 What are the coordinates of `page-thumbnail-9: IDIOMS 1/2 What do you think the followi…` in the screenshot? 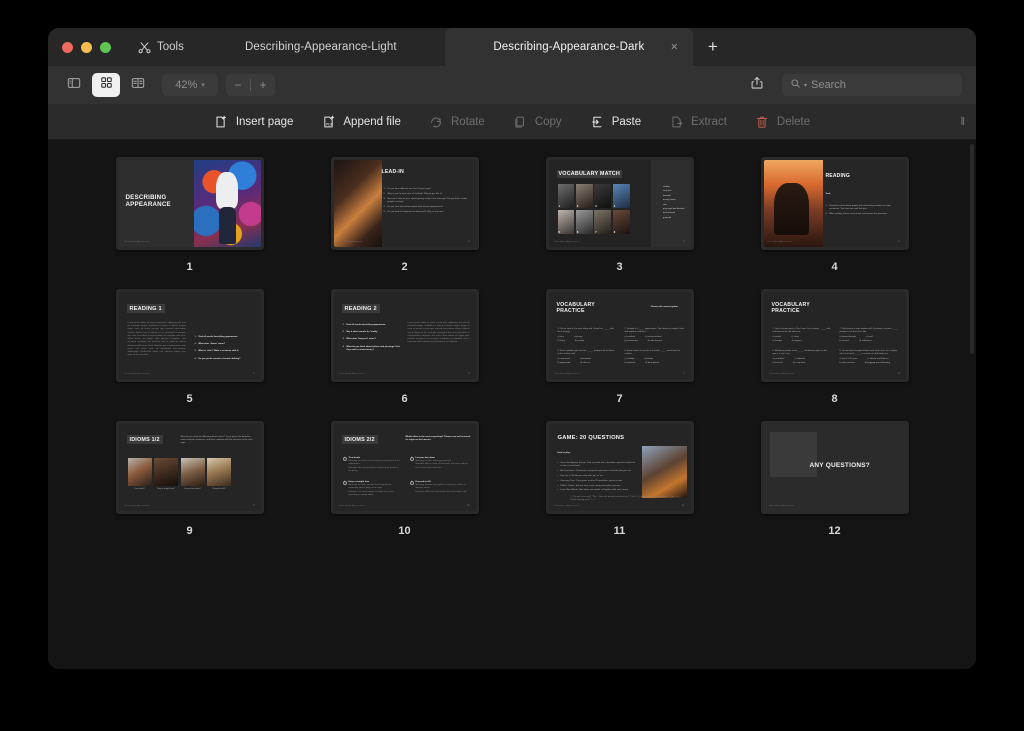 It's located at (189, 467).